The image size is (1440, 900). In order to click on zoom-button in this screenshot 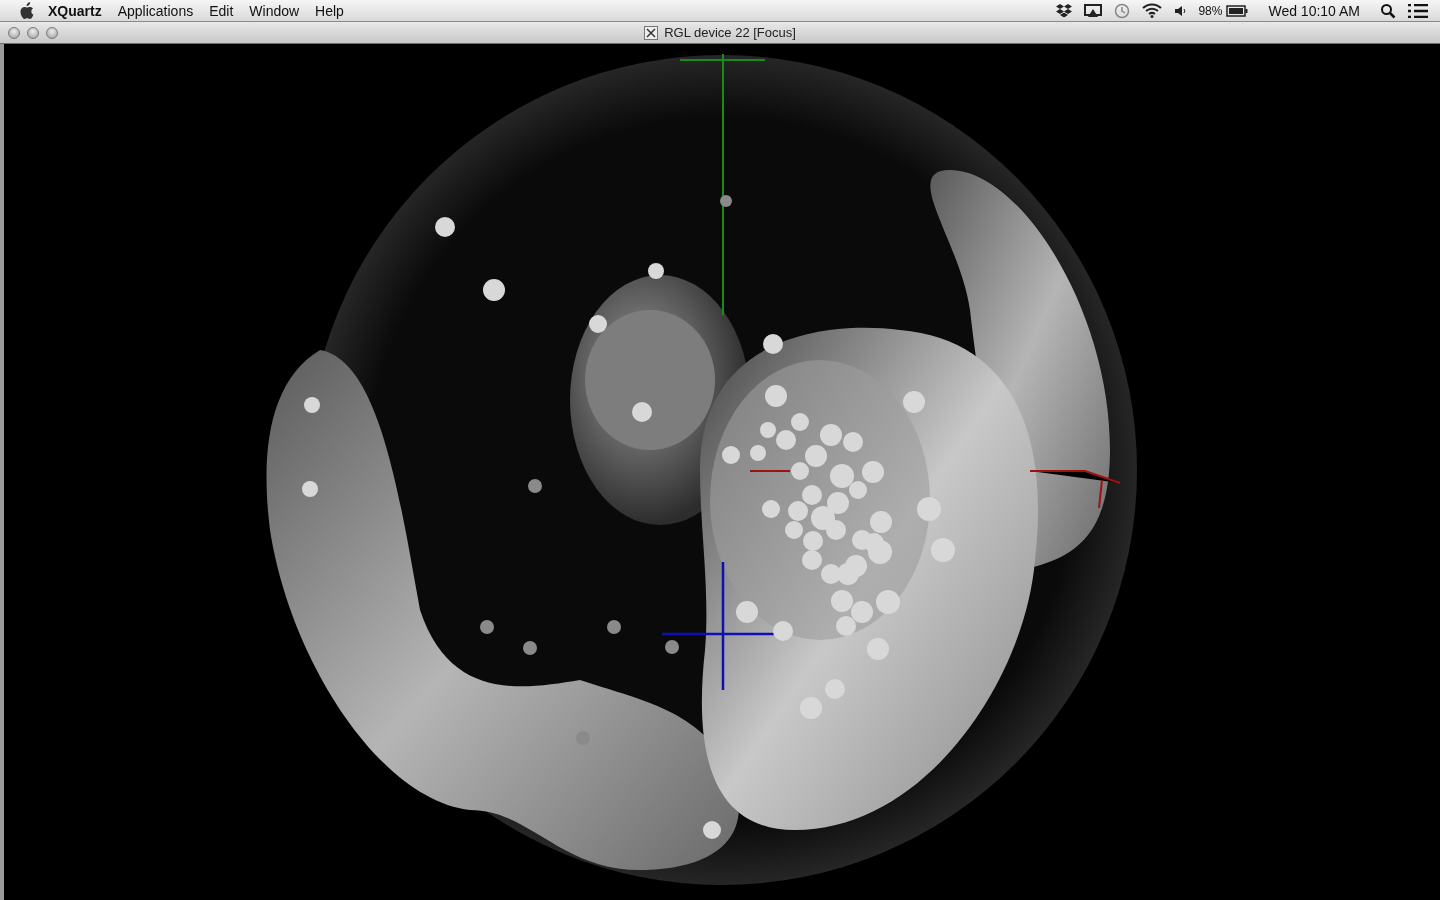, I will do `click(52, 32)`.